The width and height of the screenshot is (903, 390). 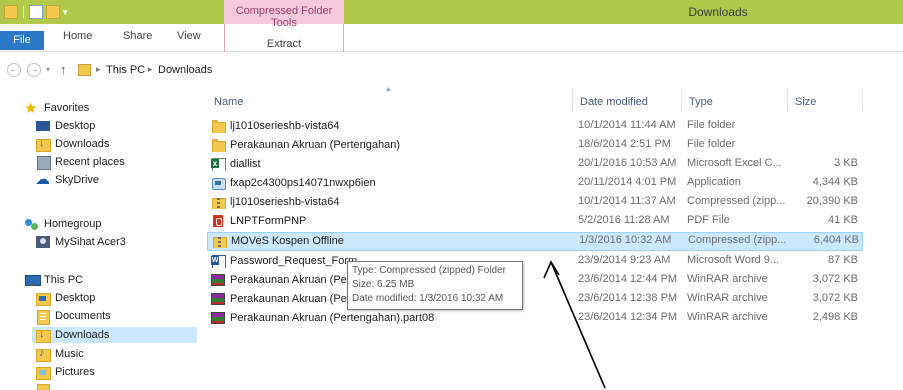 I want to click on toolbar-separator, so click(x=23, y=12).